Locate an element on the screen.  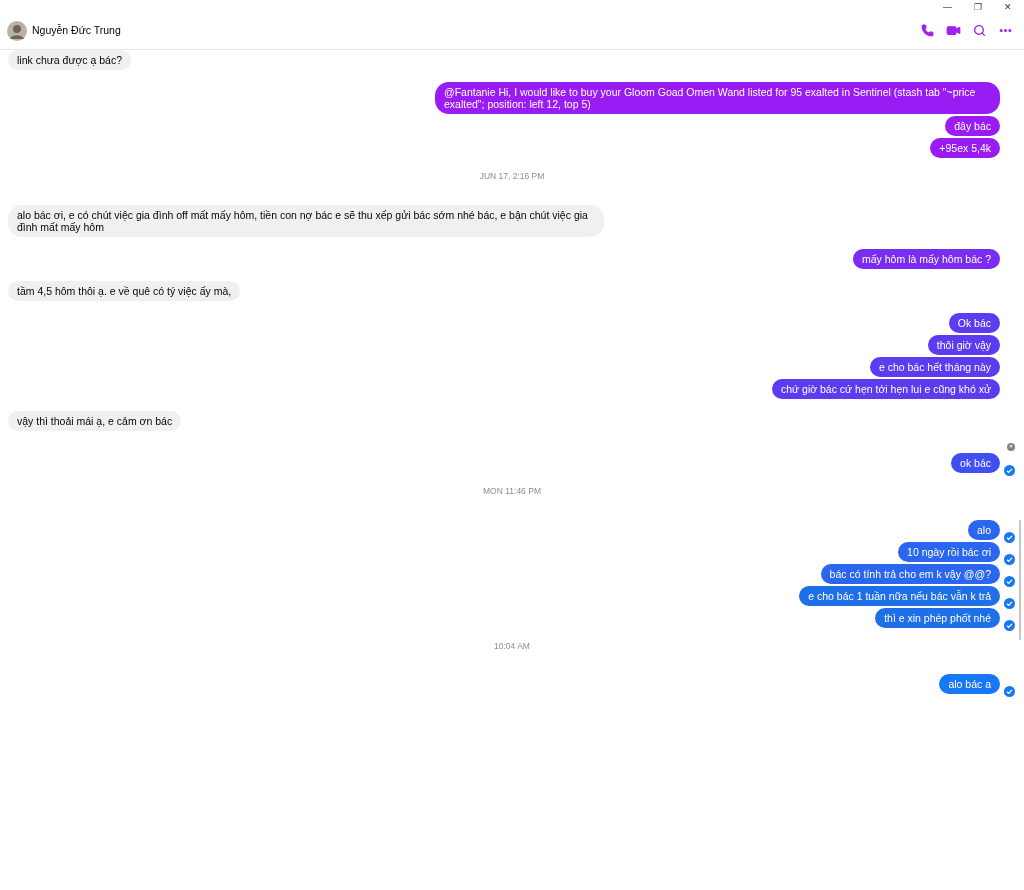
window-control: ✕ is located at coordinates (1008, 7).